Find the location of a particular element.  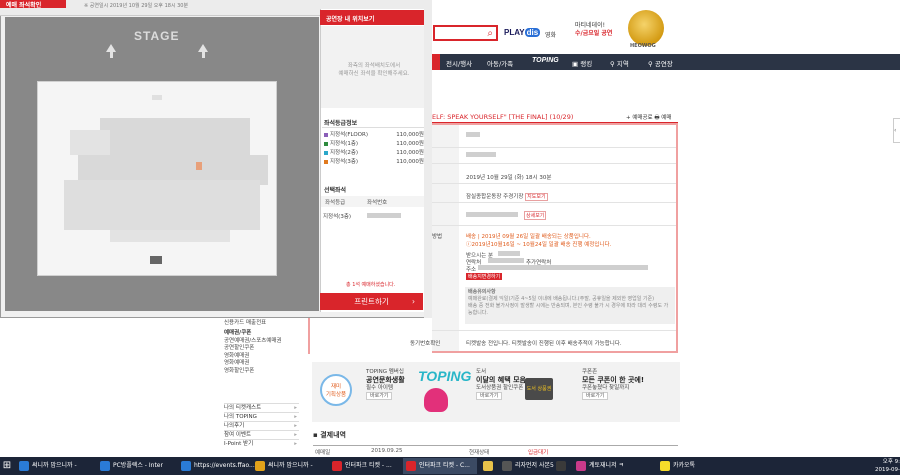

menu-item: 나의후기 is located at coordinates (261, 426).